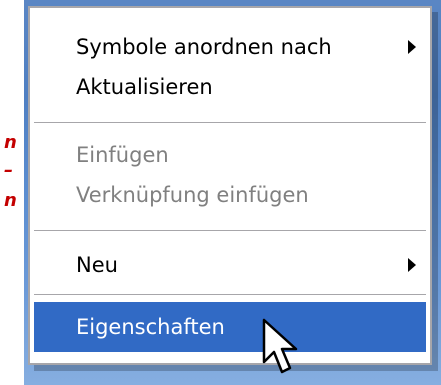 This screenshot has height=385, width=441. What do you see at coordinates (144, 87) in the screenshot?
I see `menu-item-label: Aktualisieren` at bounding box center [144, 87].